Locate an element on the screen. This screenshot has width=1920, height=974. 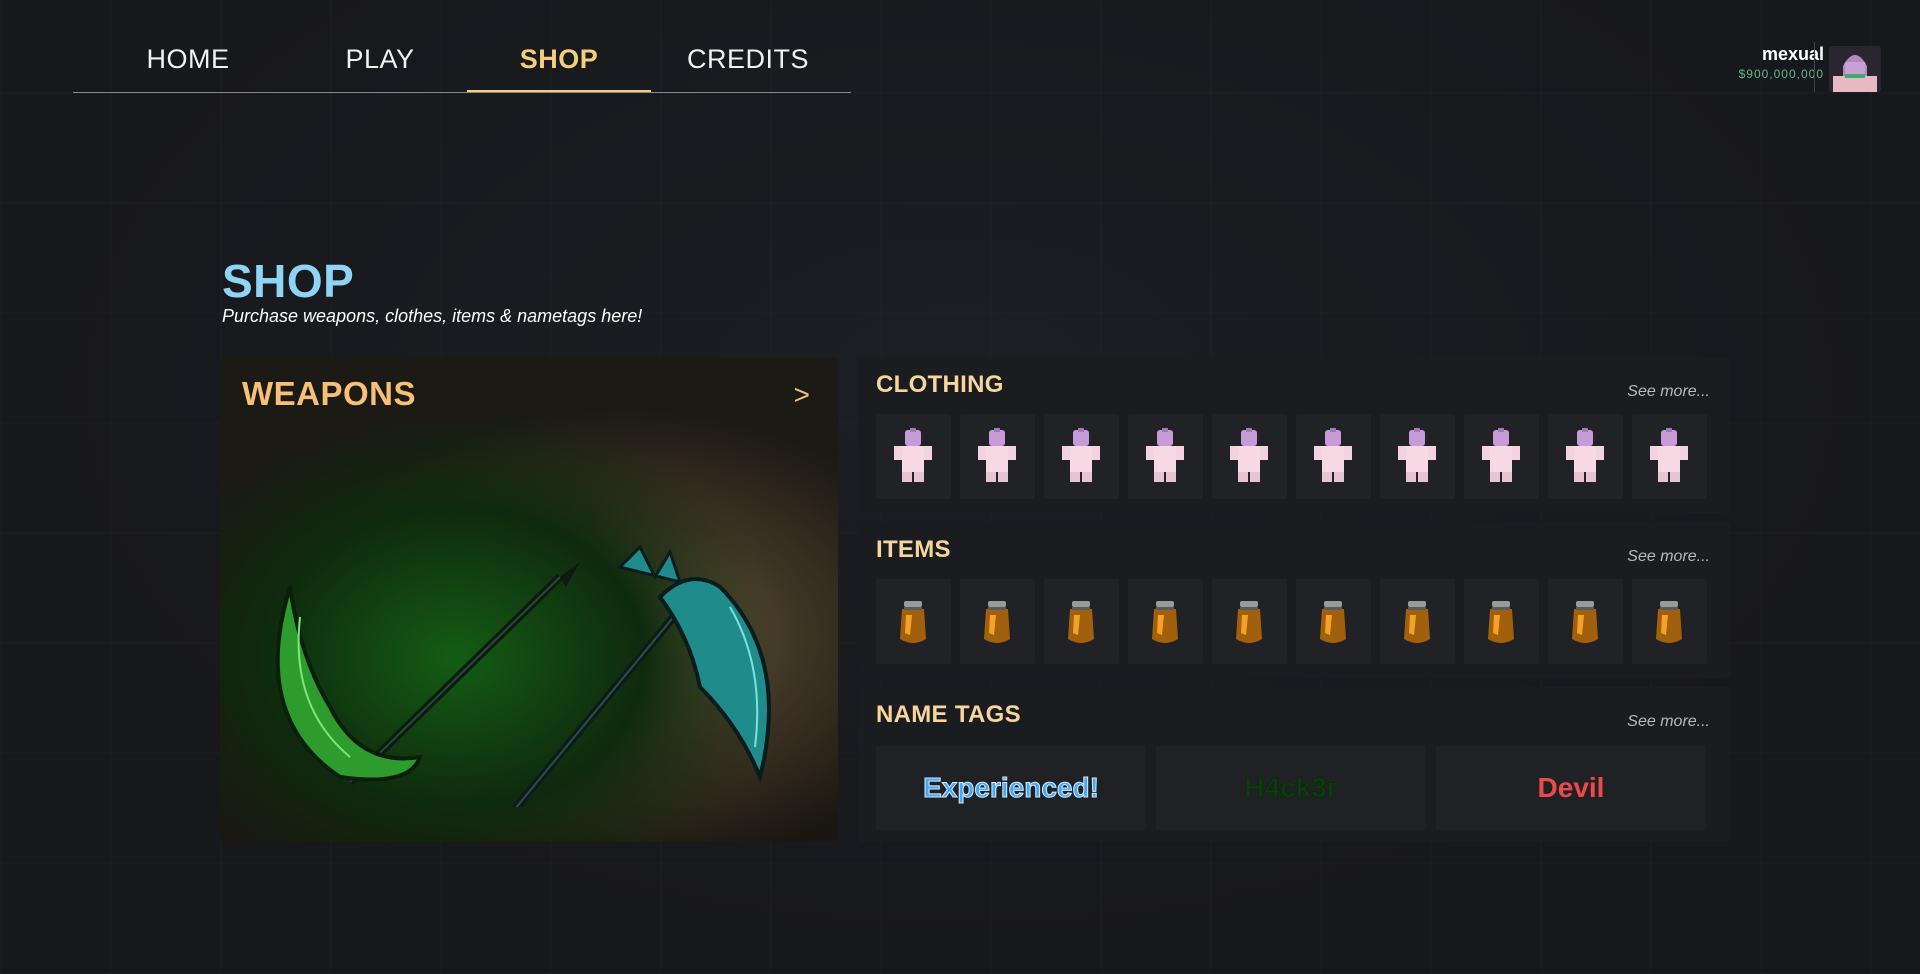
user-info: mexual $900,000,000 is located at coordinates (1781, 62).